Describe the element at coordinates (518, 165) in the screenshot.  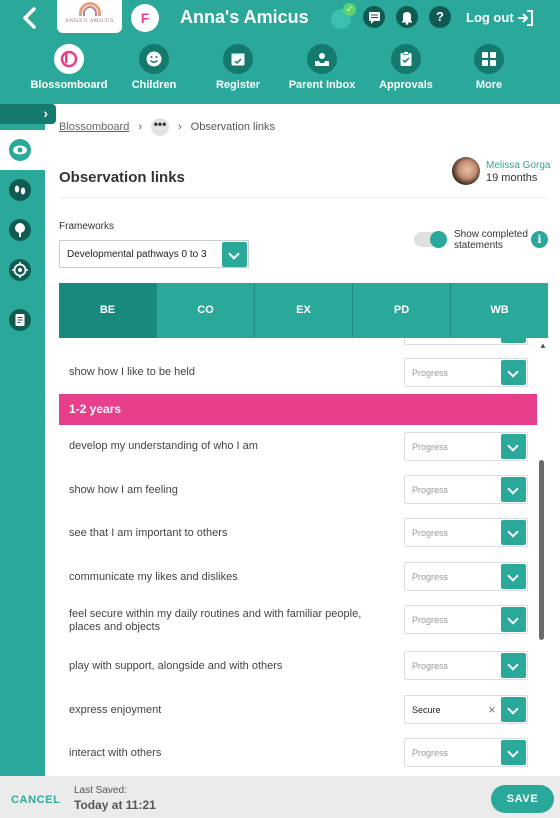
I see `child-name: Melissa Gorga` at that location.